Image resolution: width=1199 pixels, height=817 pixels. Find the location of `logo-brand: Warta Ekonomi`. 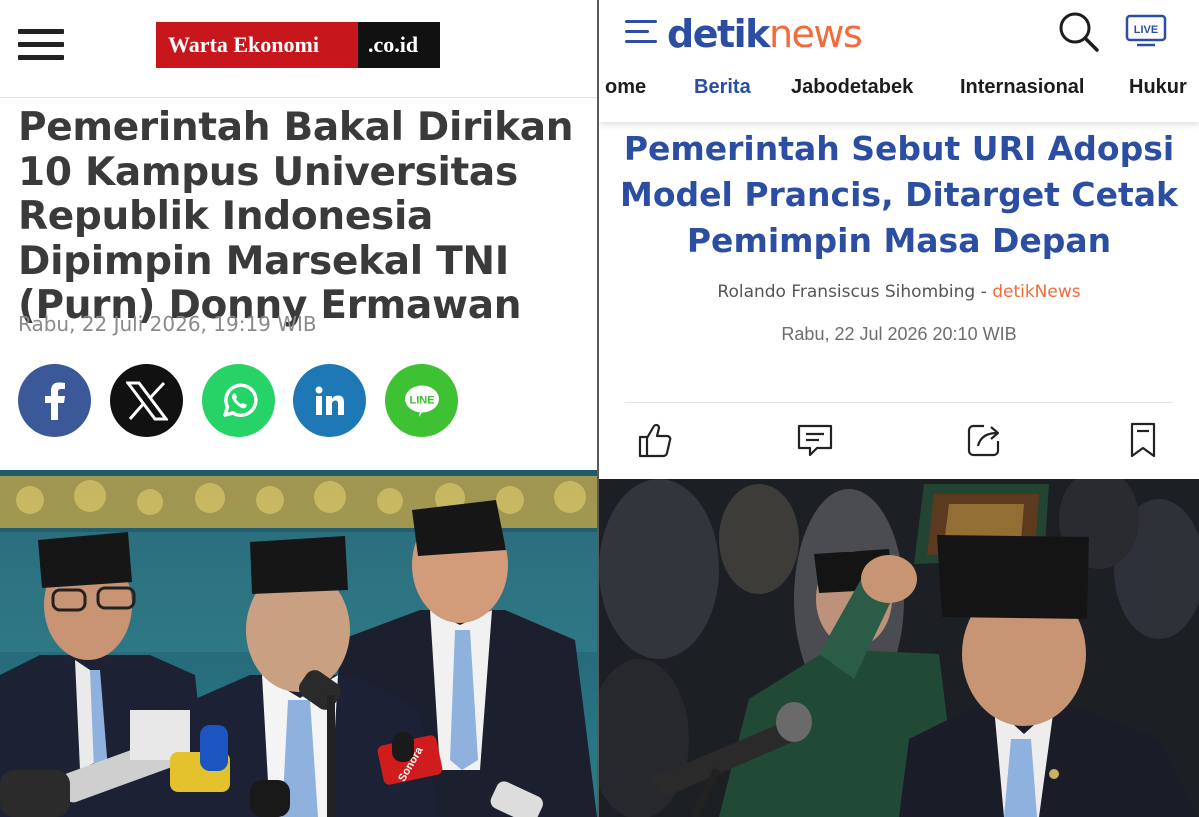

logo-brand: Warta Ekonomi is located at coordinates (257, 45).